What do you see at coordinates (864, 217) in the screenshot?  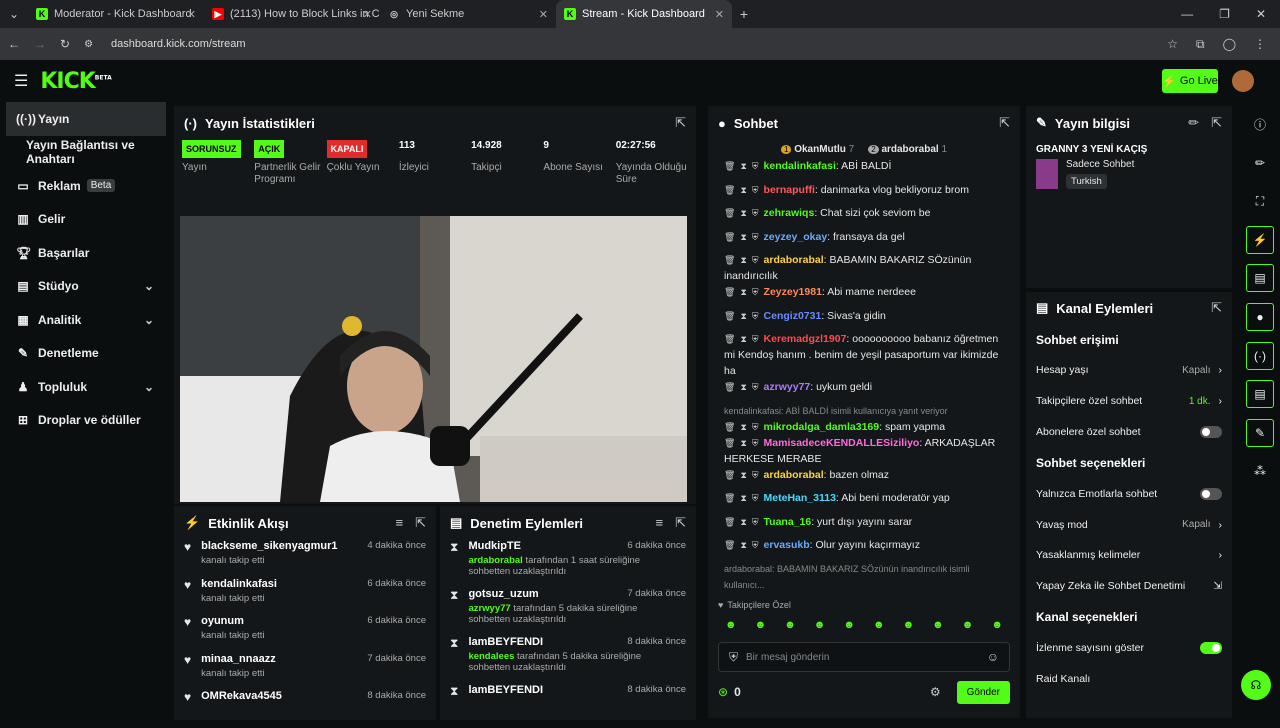 I see `chat-message: 🗑︎ ⧗ ⛨ zehrawiqs: Chat sizi çok seviom be` at bounding box center [864, 217].